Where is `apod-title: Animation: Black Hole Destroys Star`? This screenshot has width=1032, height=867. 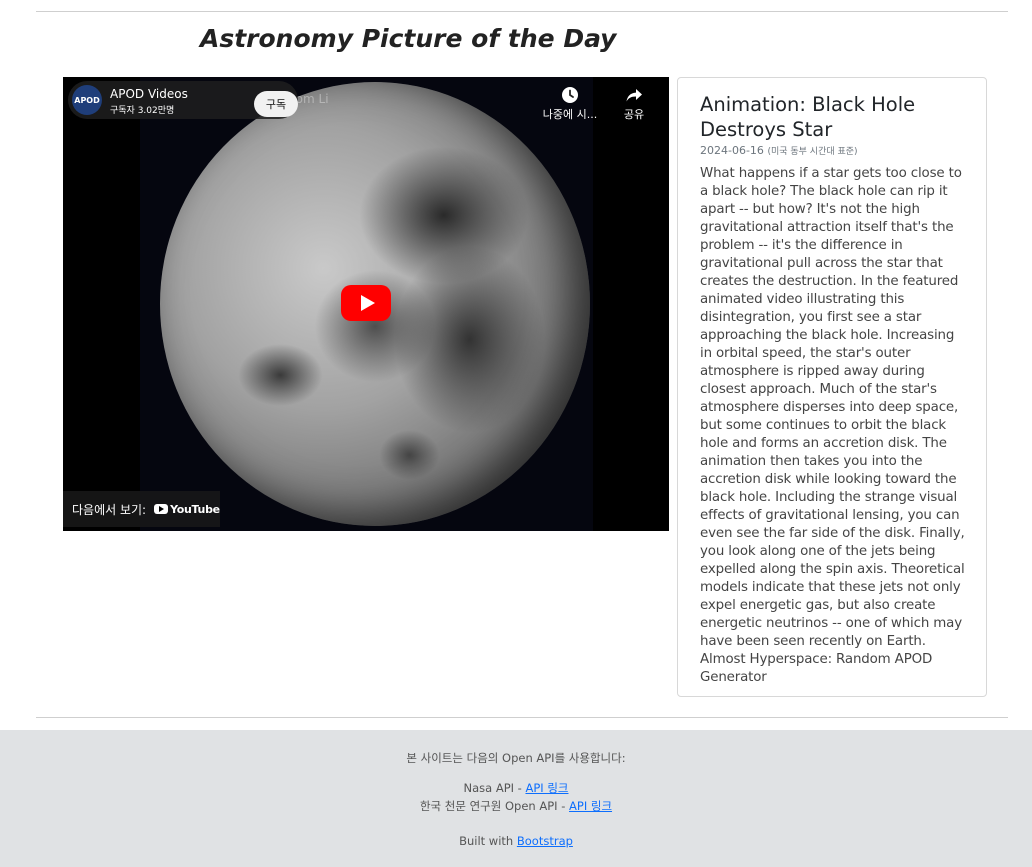
apod-title: Animation: Black Hole Destroys Star is located at coordinates (808, 117).